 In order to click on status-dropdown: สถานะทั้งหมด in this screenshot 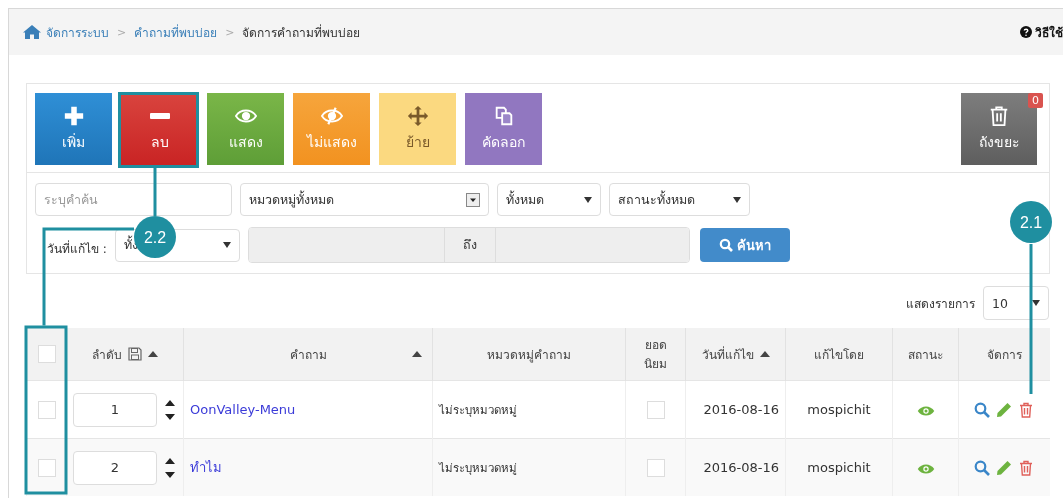, I will do `click(679, 199)`.